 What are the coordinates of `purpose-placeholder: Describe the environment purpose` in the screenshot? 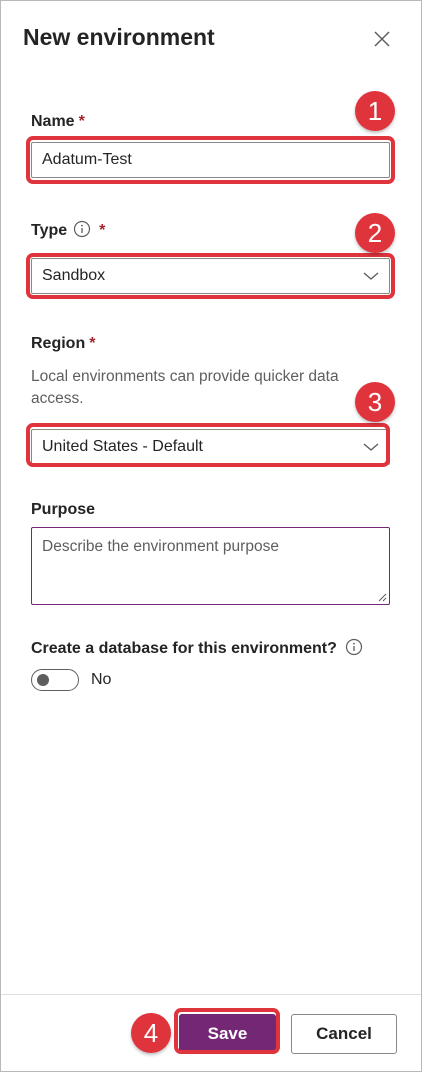 It's located at (160, 546).